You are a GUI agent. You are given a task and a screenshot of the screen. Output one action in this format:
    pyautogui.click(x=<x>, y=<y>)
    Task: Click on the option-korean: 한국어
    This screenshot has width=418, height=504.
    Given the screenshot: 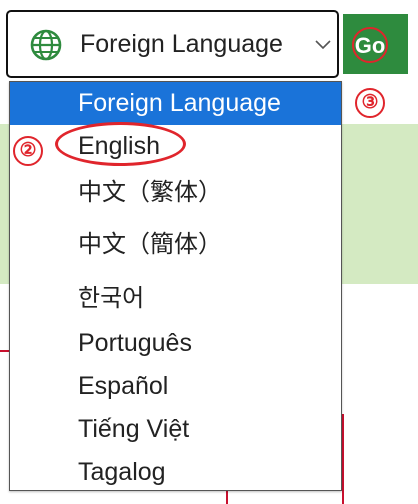 What is the action you would take?
    pyautogui.click(x=175, y=298)
    